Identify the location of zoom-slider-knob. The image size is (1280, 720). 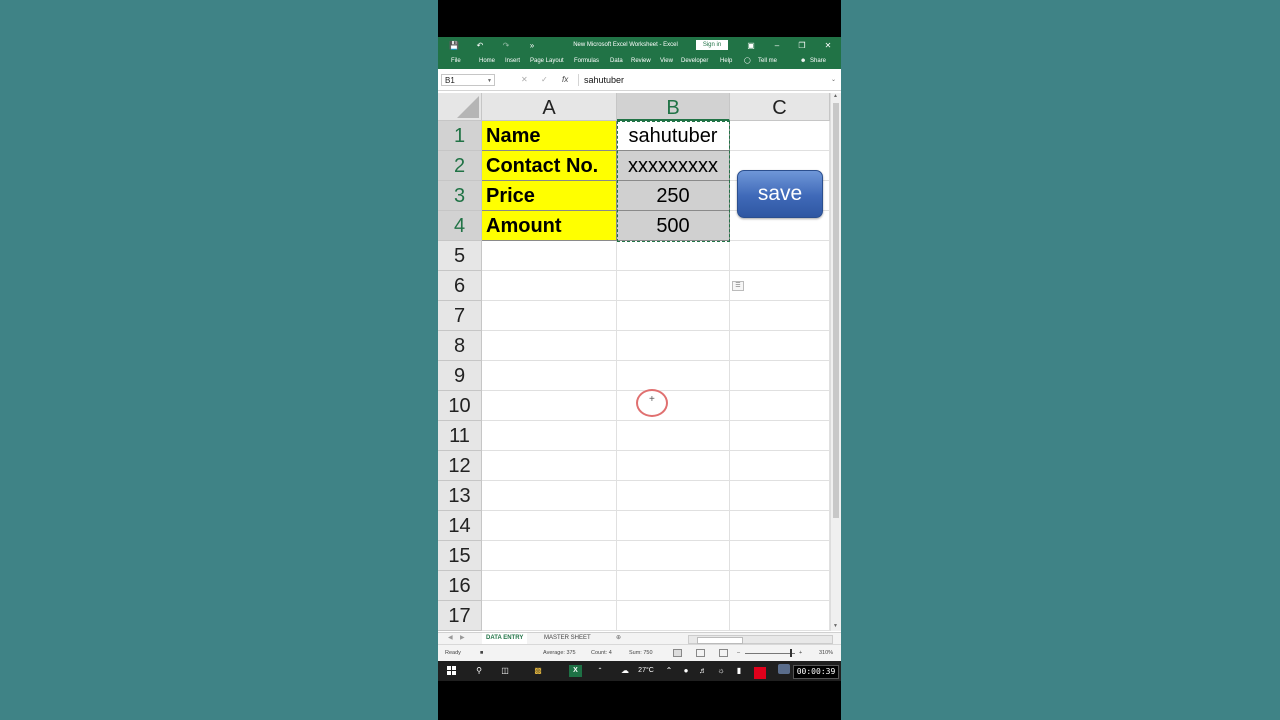
(791, 653).